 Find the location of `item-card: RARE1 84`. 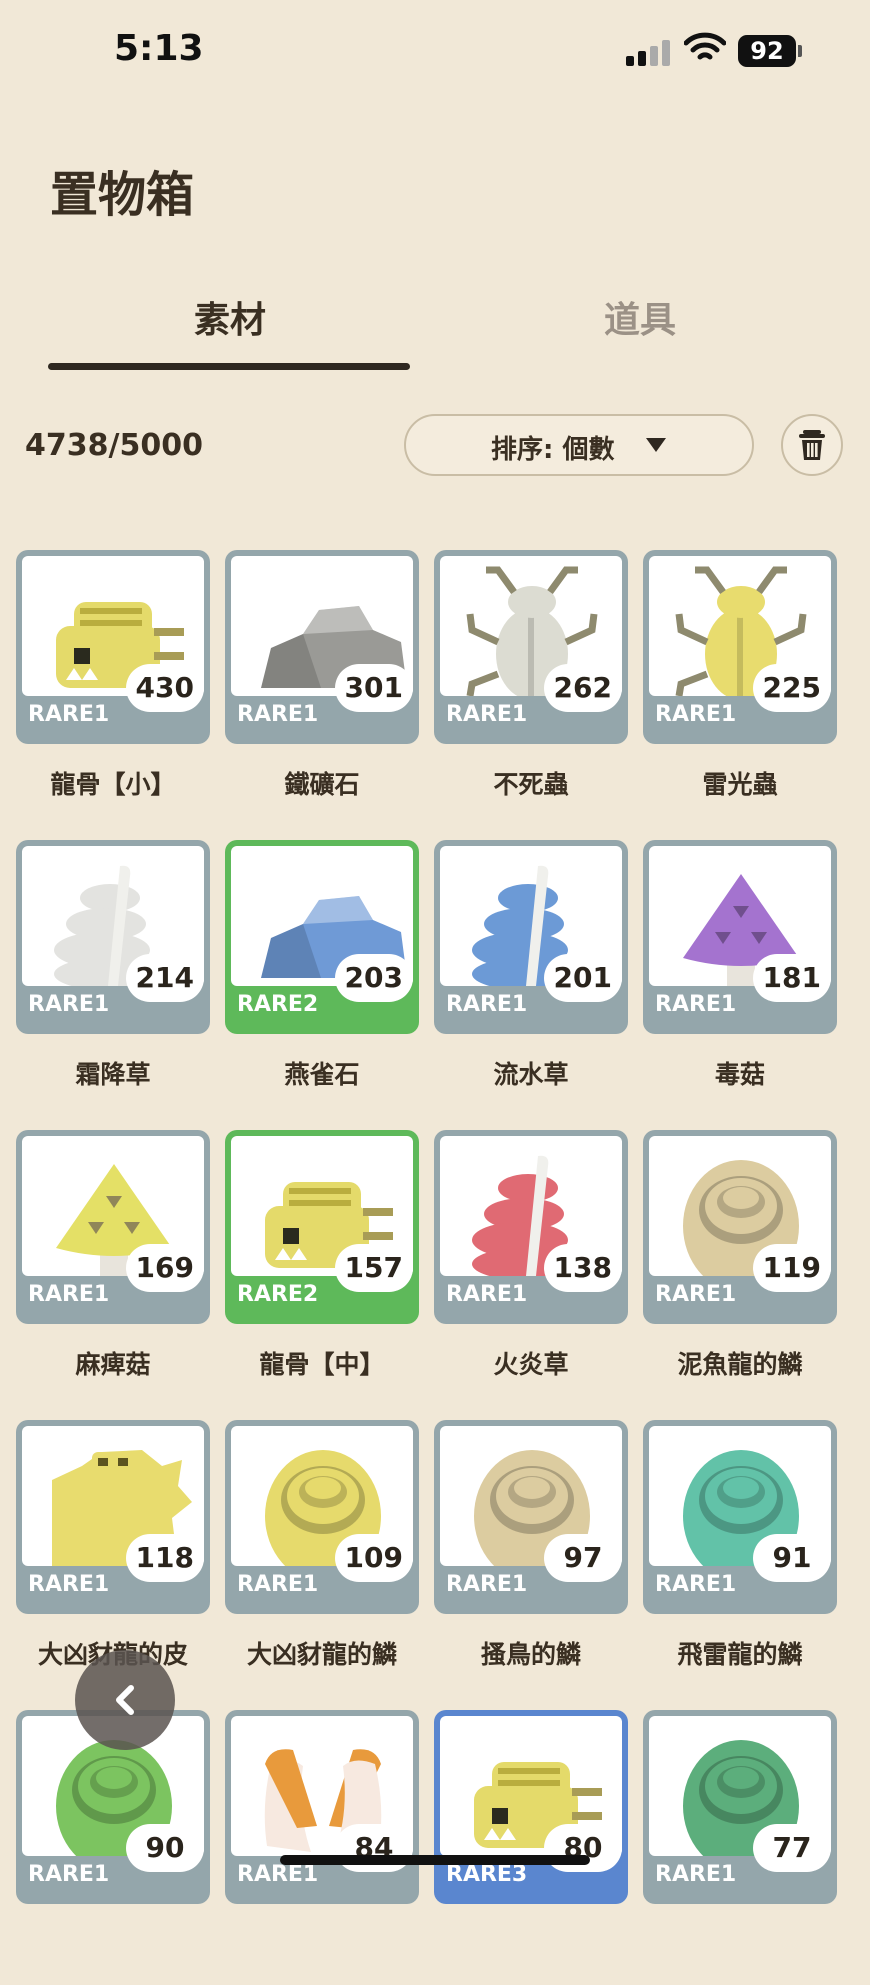

item-card: RARE1 84 is located at coordinates (322, 1807).